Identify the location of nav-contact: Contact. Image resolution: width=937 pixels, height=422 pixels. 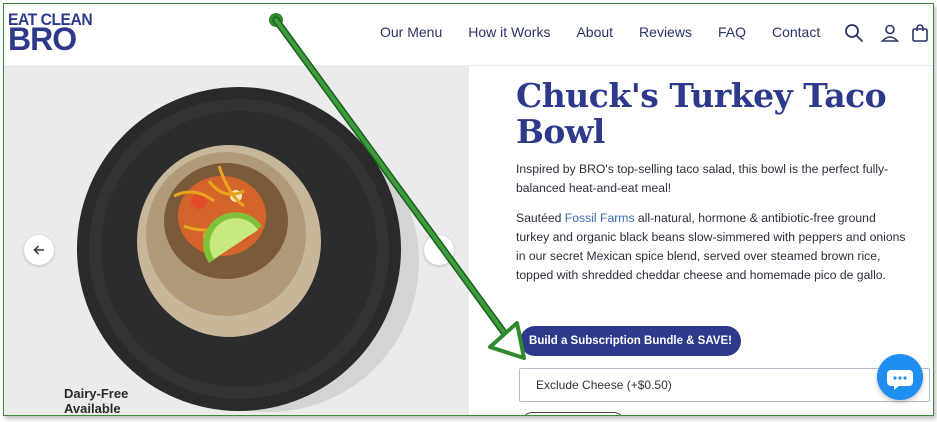
(796, 32).